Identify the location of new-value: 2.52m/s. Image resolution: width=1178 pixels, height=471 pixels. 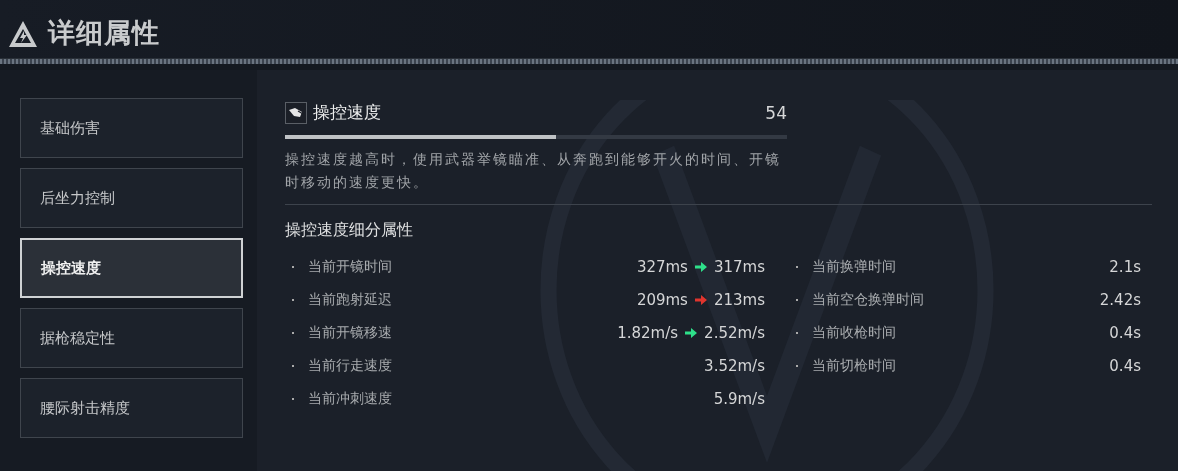
(734, 332).